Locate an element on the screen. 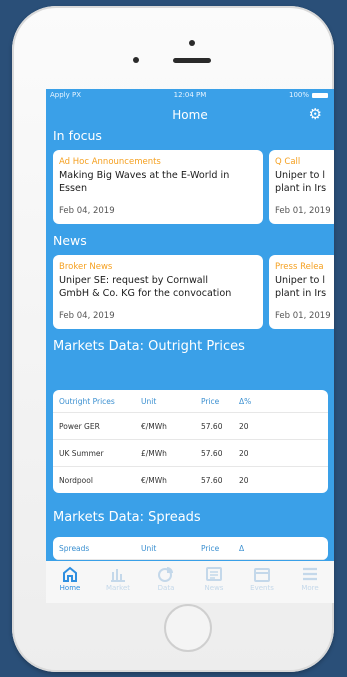 Image resolution: width=347 pixels, height=677 pixels. page-title: Home is located at coordinates (190, 115).